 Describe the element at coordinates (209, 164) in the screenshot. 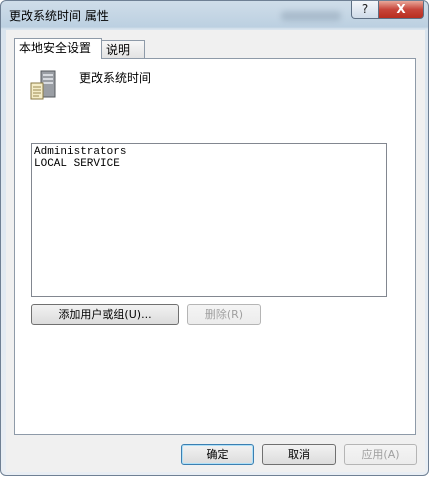

I see `list-item: LOCAL SERVICE` at that location.